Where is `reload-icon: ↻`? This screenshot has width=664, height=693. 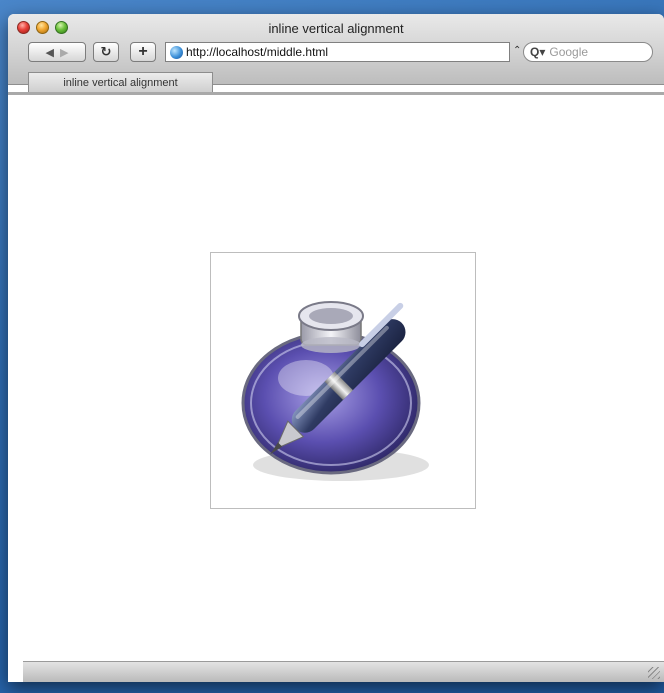
reload-icon: ↻ is located at coordinates (106, 51).